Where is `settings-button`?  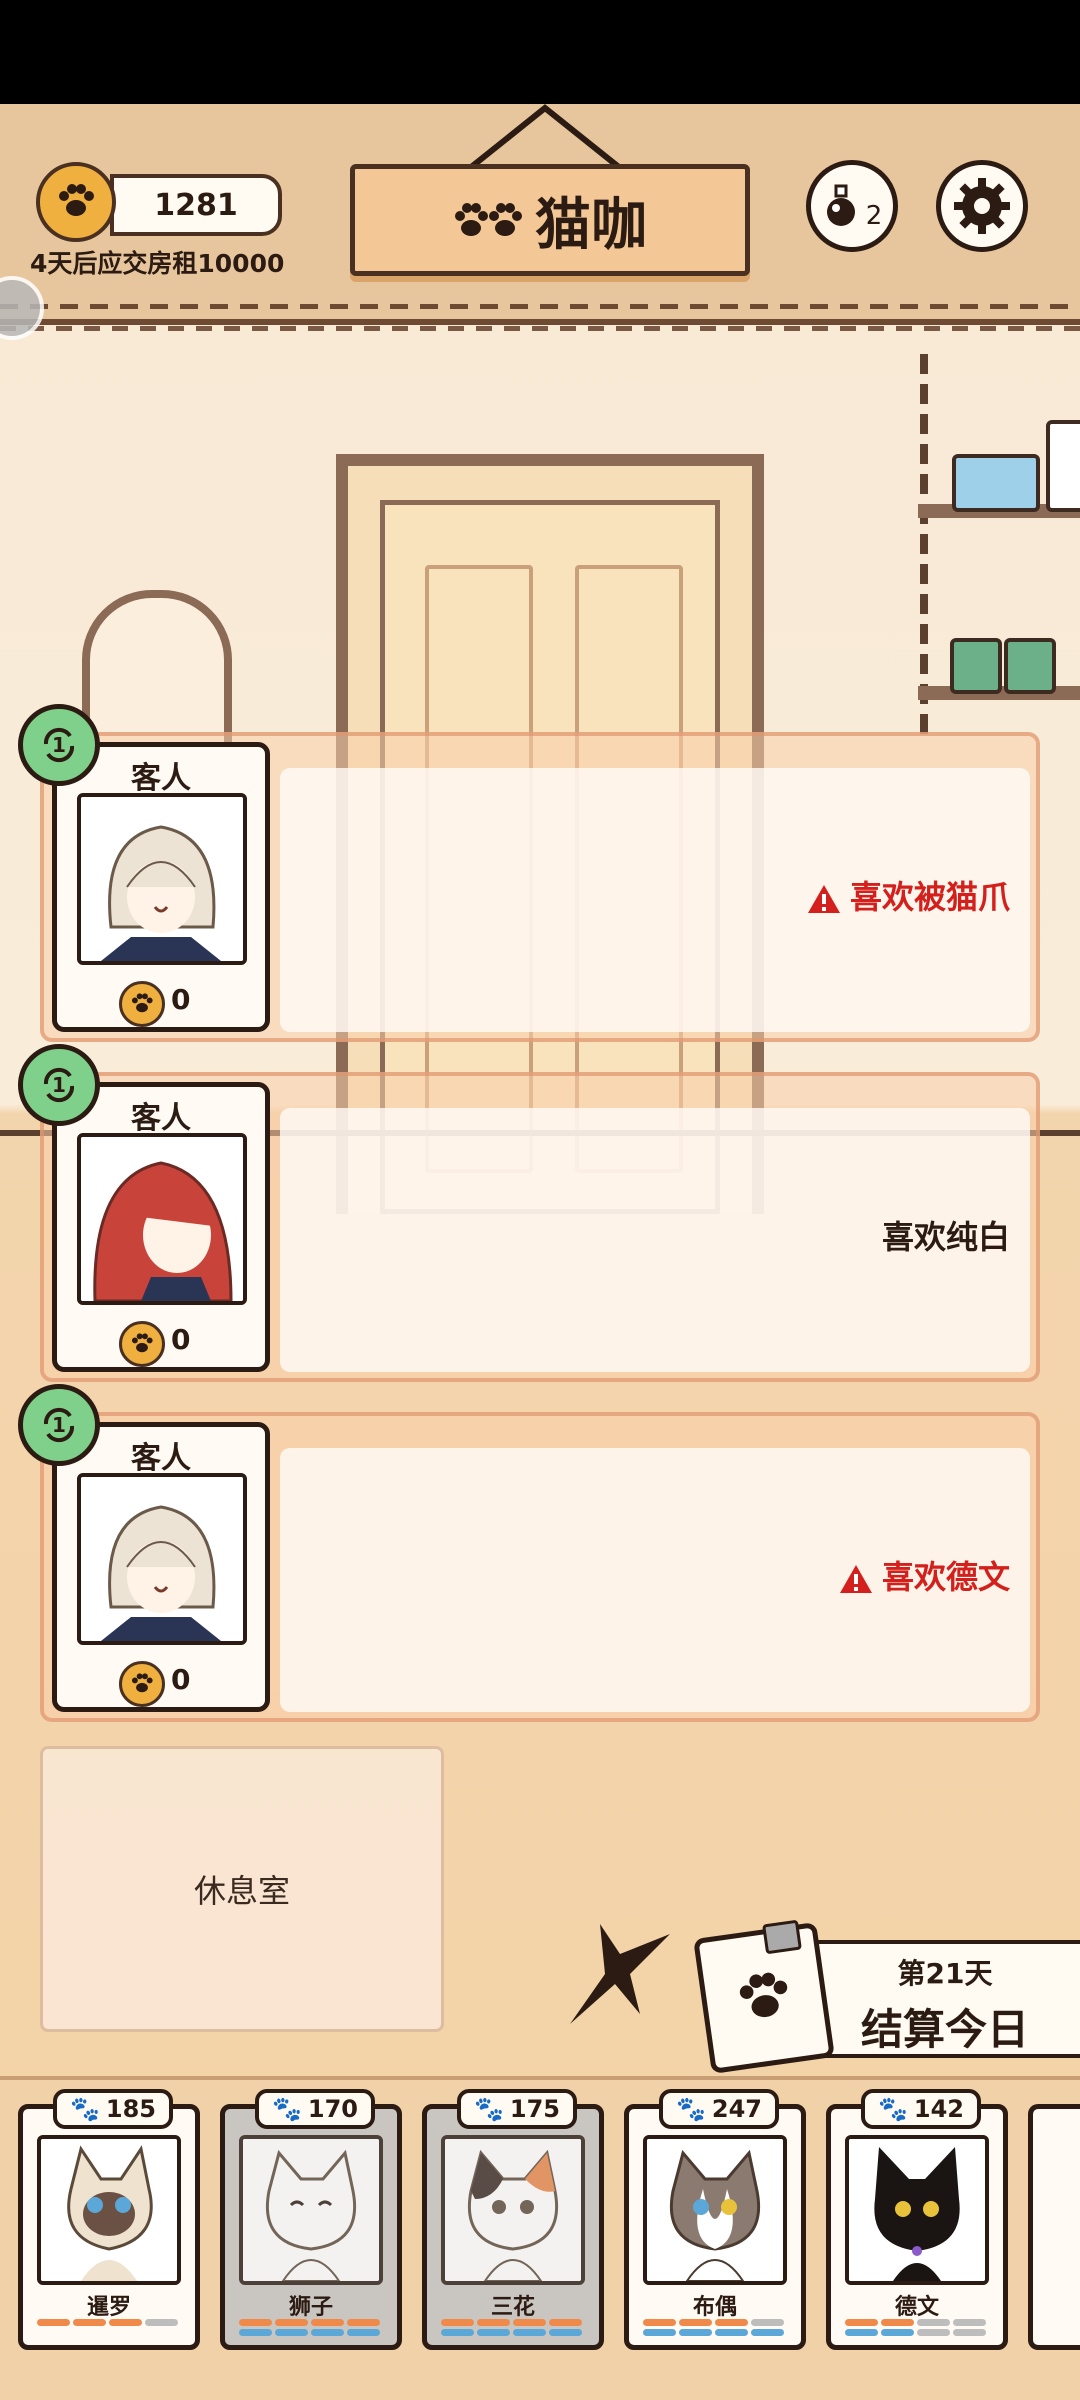
settings-button is located at coordinates (982, 206).